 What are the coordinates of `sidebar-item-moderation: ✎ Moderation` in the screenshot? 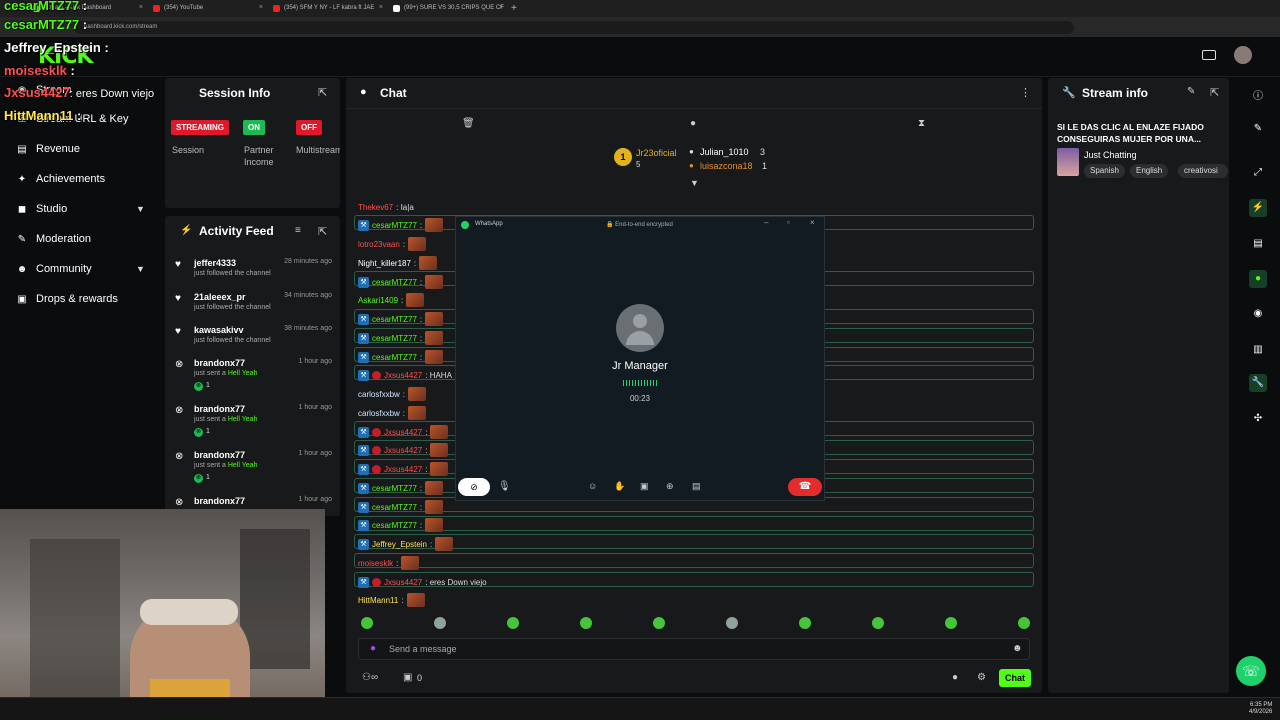 It's located at (53, 239).